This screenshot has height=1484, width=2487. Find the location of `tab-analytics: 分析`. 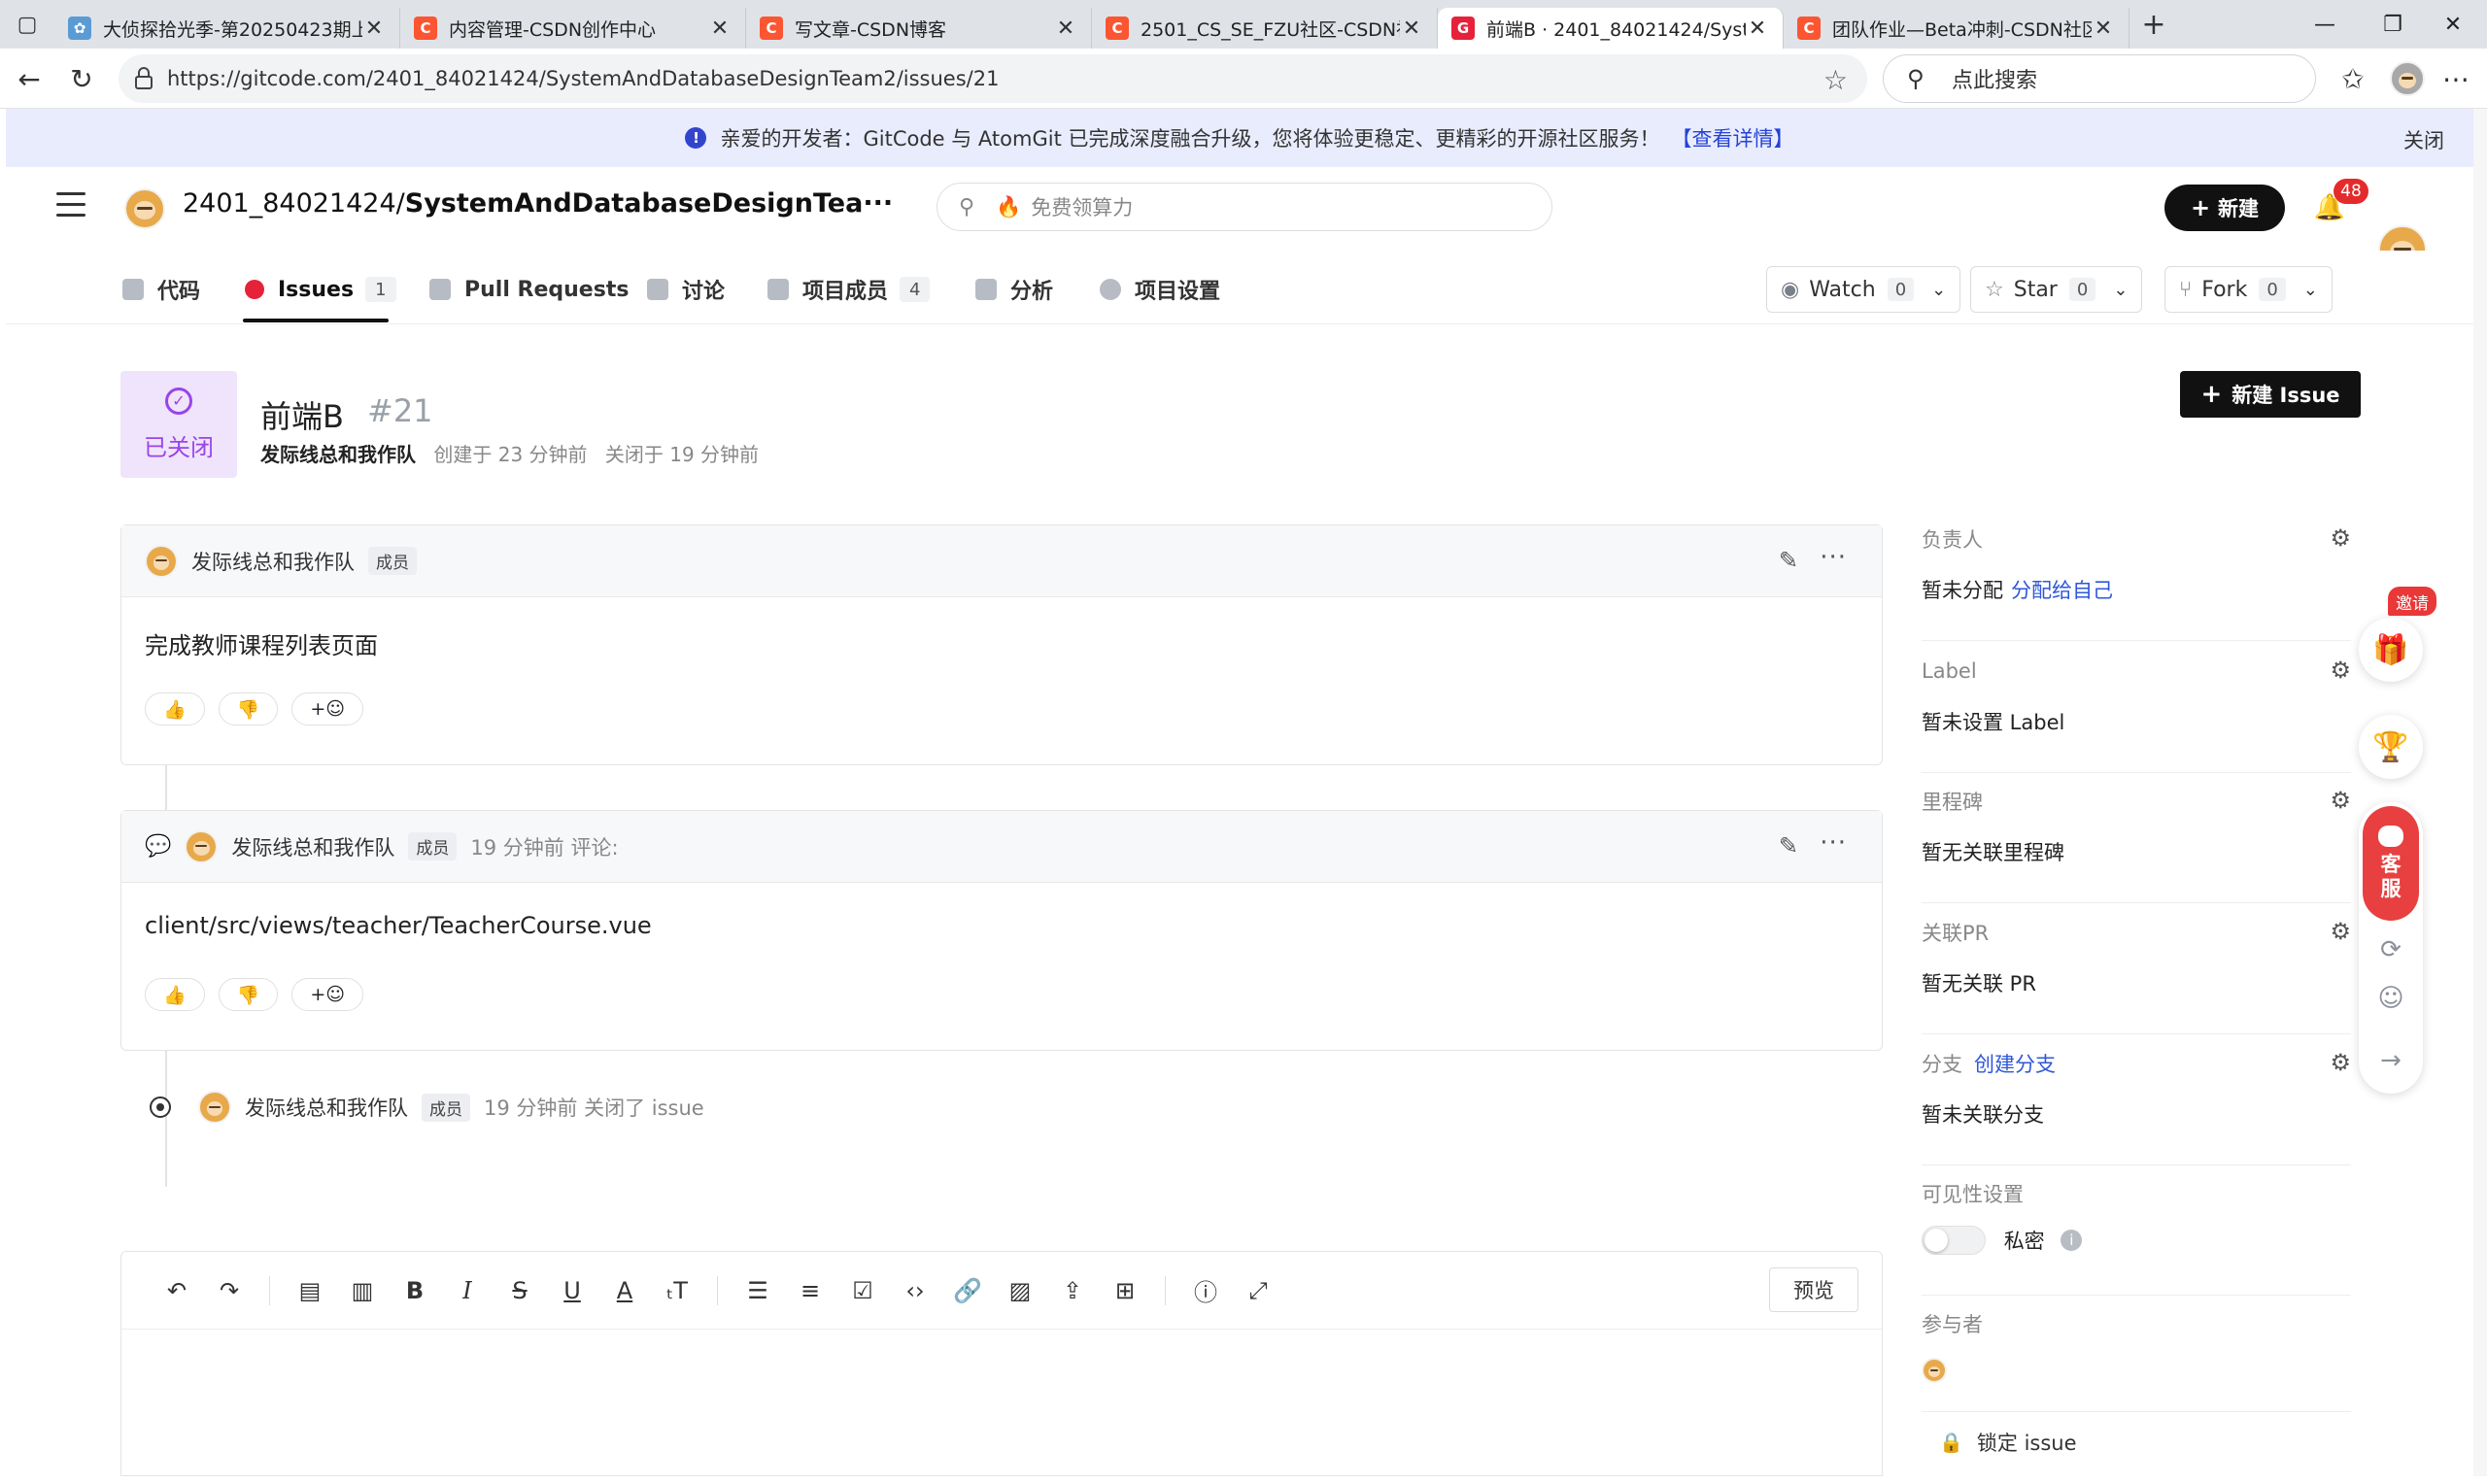

tab-analytics: 分析 is located at coordinates (1014, 289).